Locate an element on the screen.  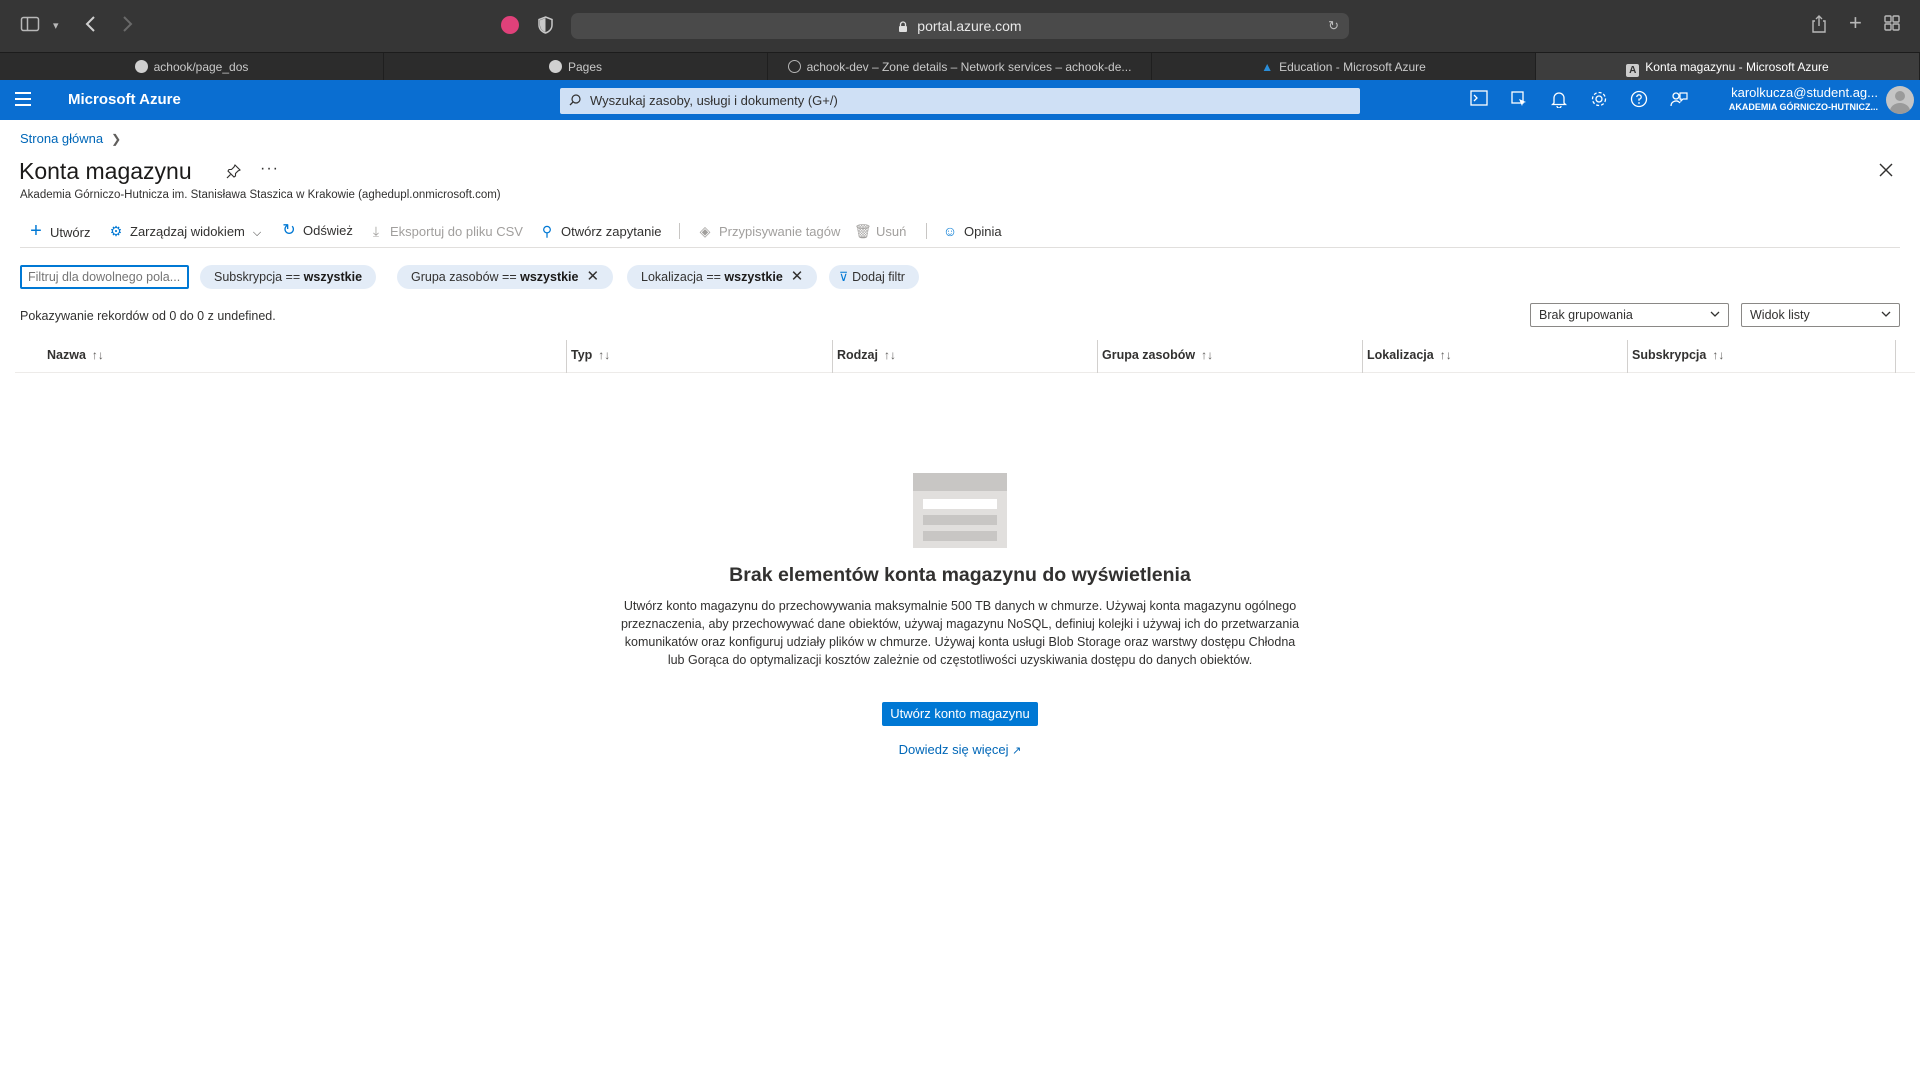
column-header-type: Typ ↑↓ is located at coordinates (590, 356).